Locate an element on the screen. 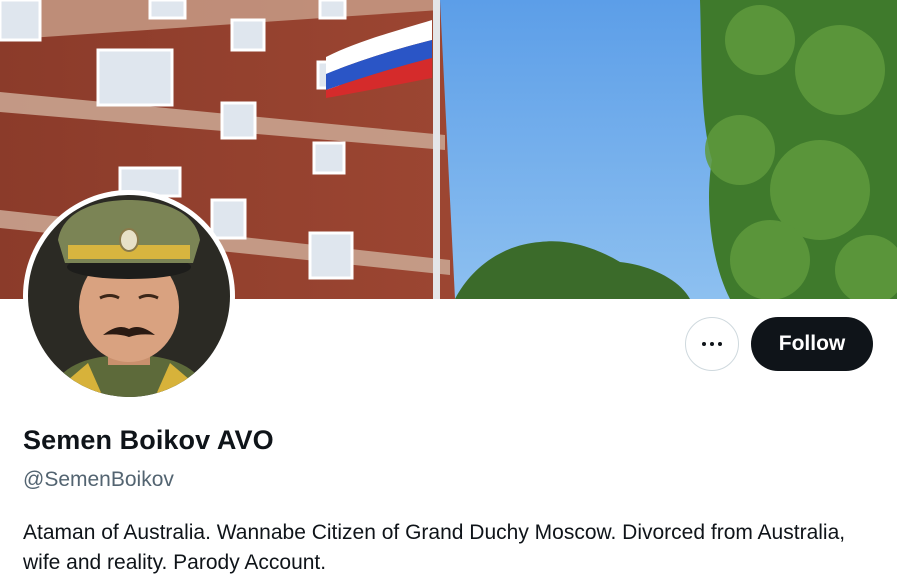 This screenshot has height=586, width=897. more-options-button is located at coordinates (712, 344).